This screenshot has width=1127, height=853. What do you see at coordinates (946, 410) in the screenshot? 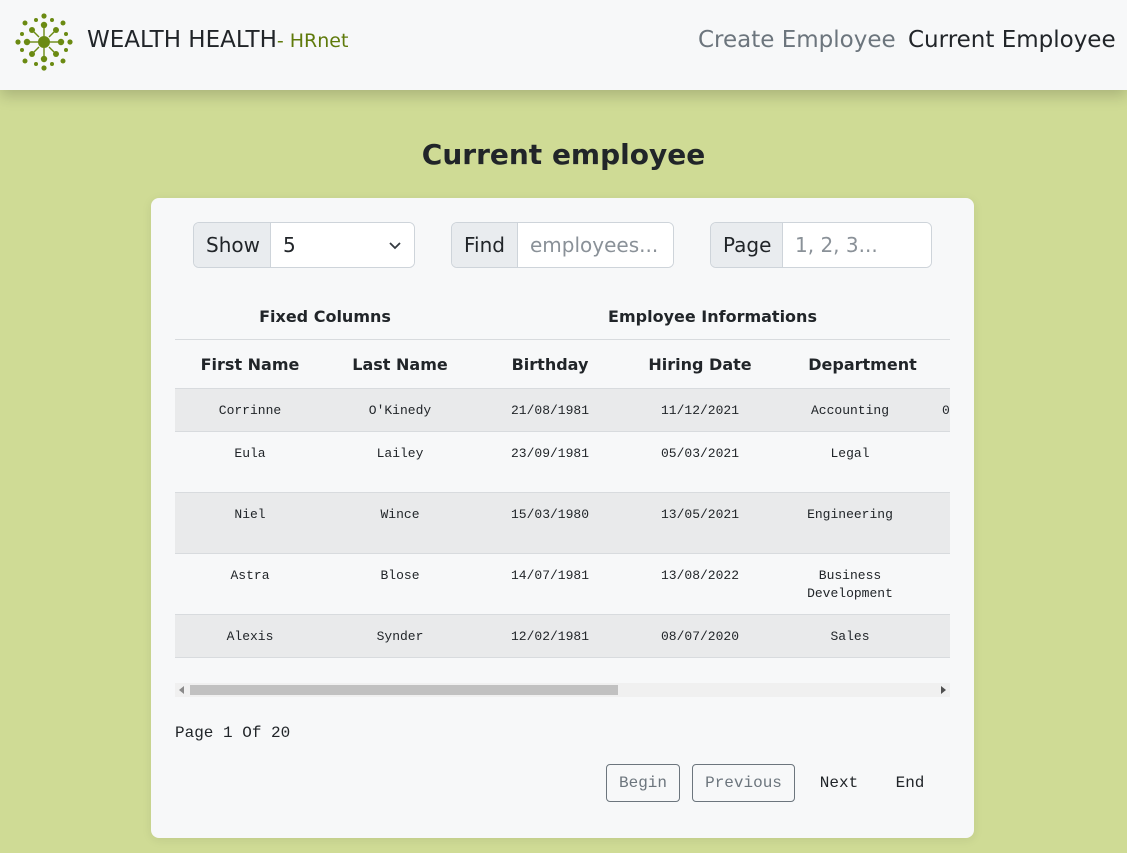
I see `cell-overflow: 0` at bounding box center [946, 410].